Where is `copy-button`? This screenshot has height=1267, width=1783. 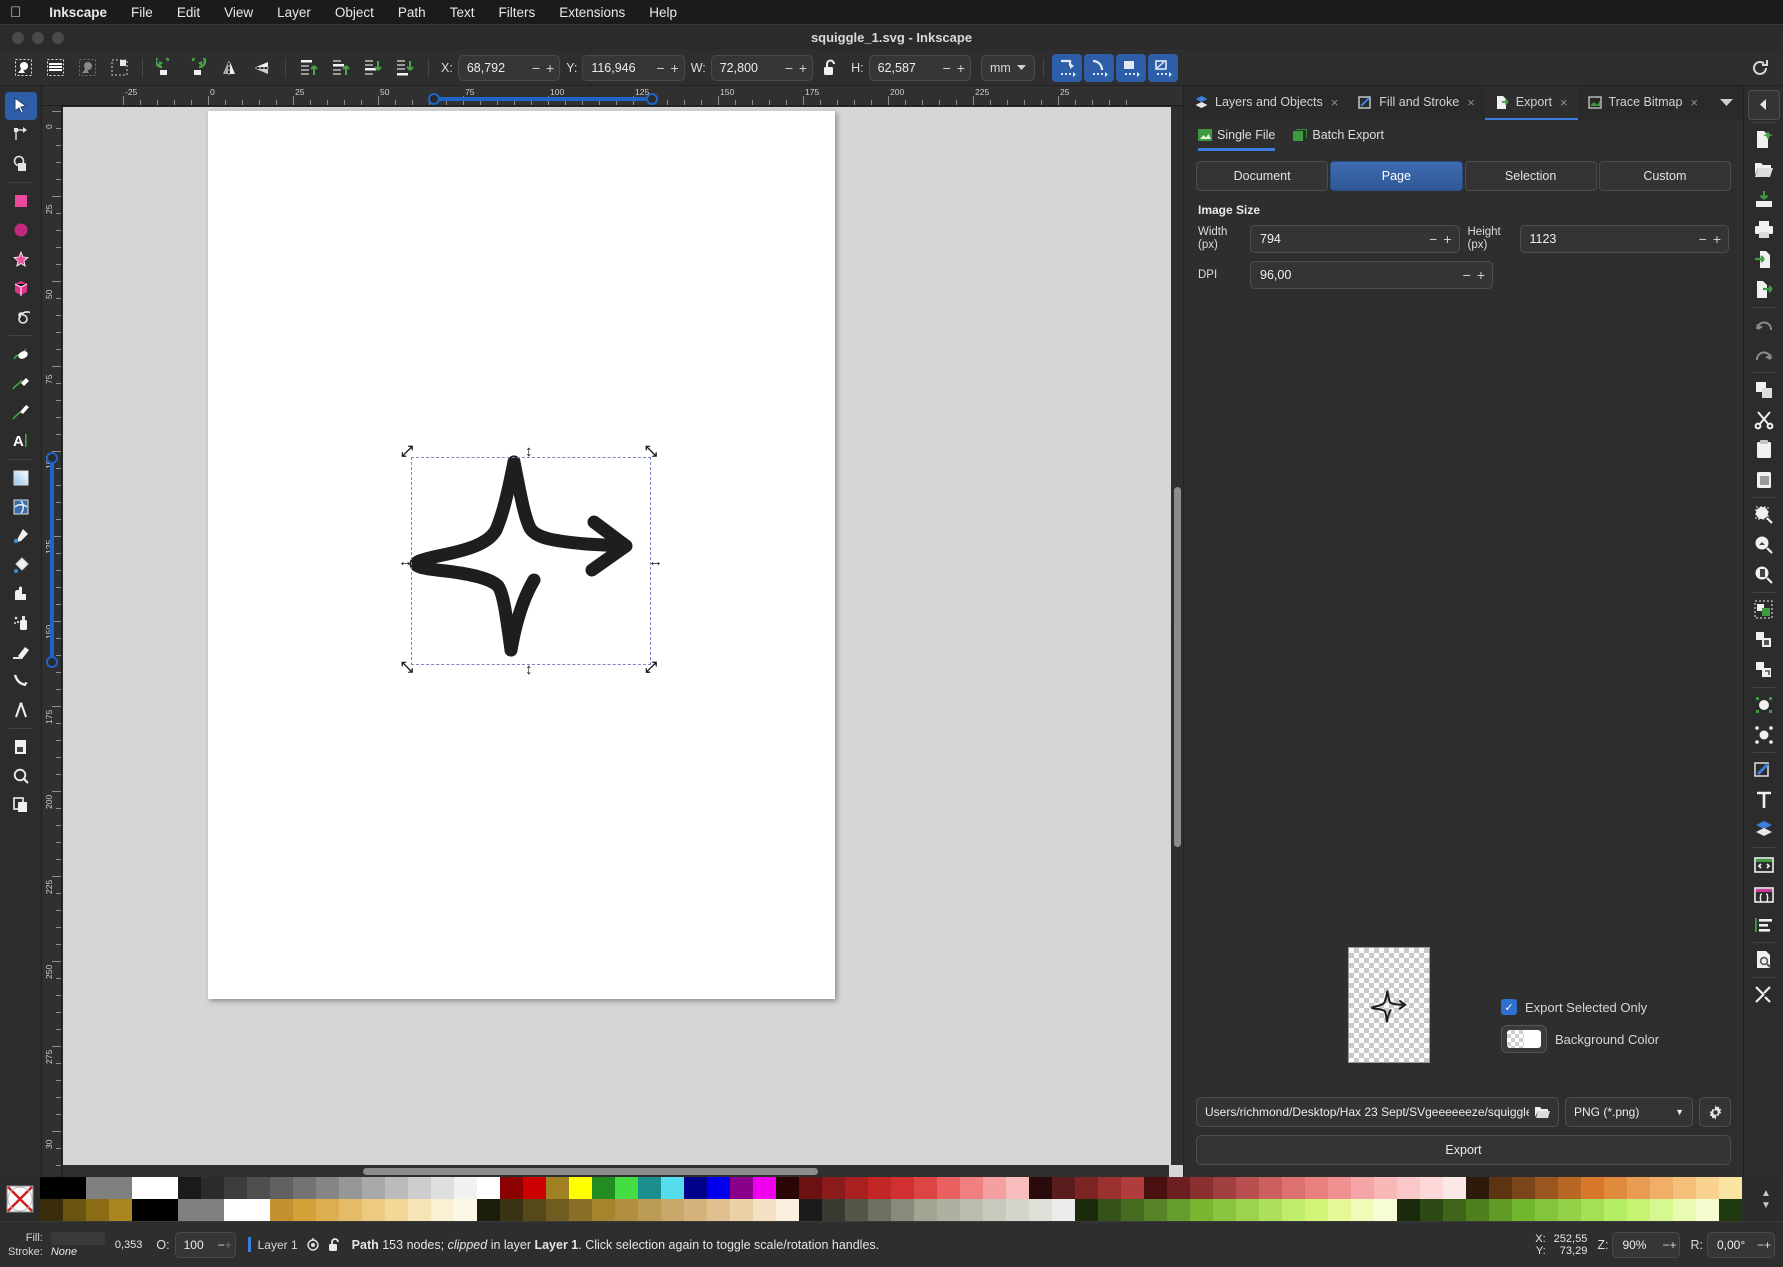
copy-button is located at coordinates (1764, 450).